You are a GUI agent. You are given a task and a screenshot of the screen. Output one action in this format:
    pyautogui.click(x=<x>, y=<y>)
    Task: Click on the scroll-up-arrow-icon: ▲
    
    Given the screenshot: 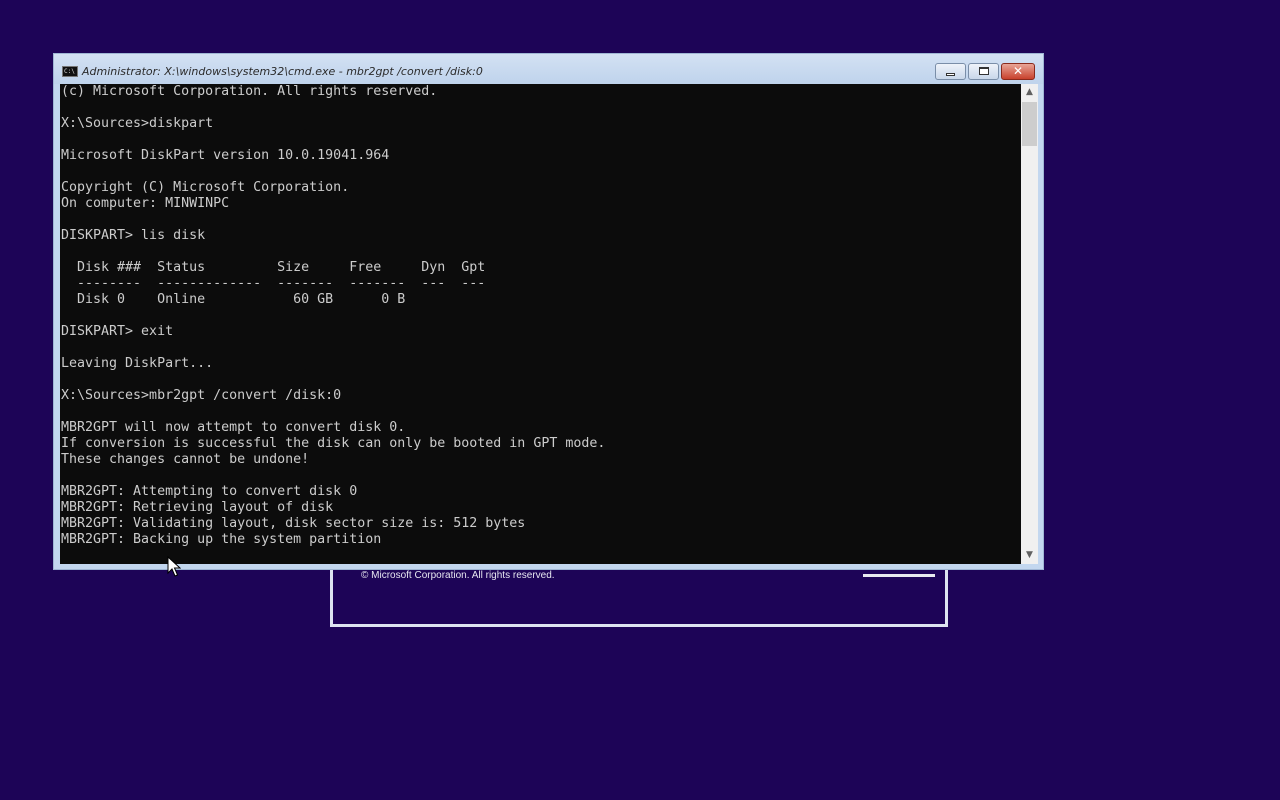 What is the action you would take?
    pyautogui.click(x=1029, y=92)
    